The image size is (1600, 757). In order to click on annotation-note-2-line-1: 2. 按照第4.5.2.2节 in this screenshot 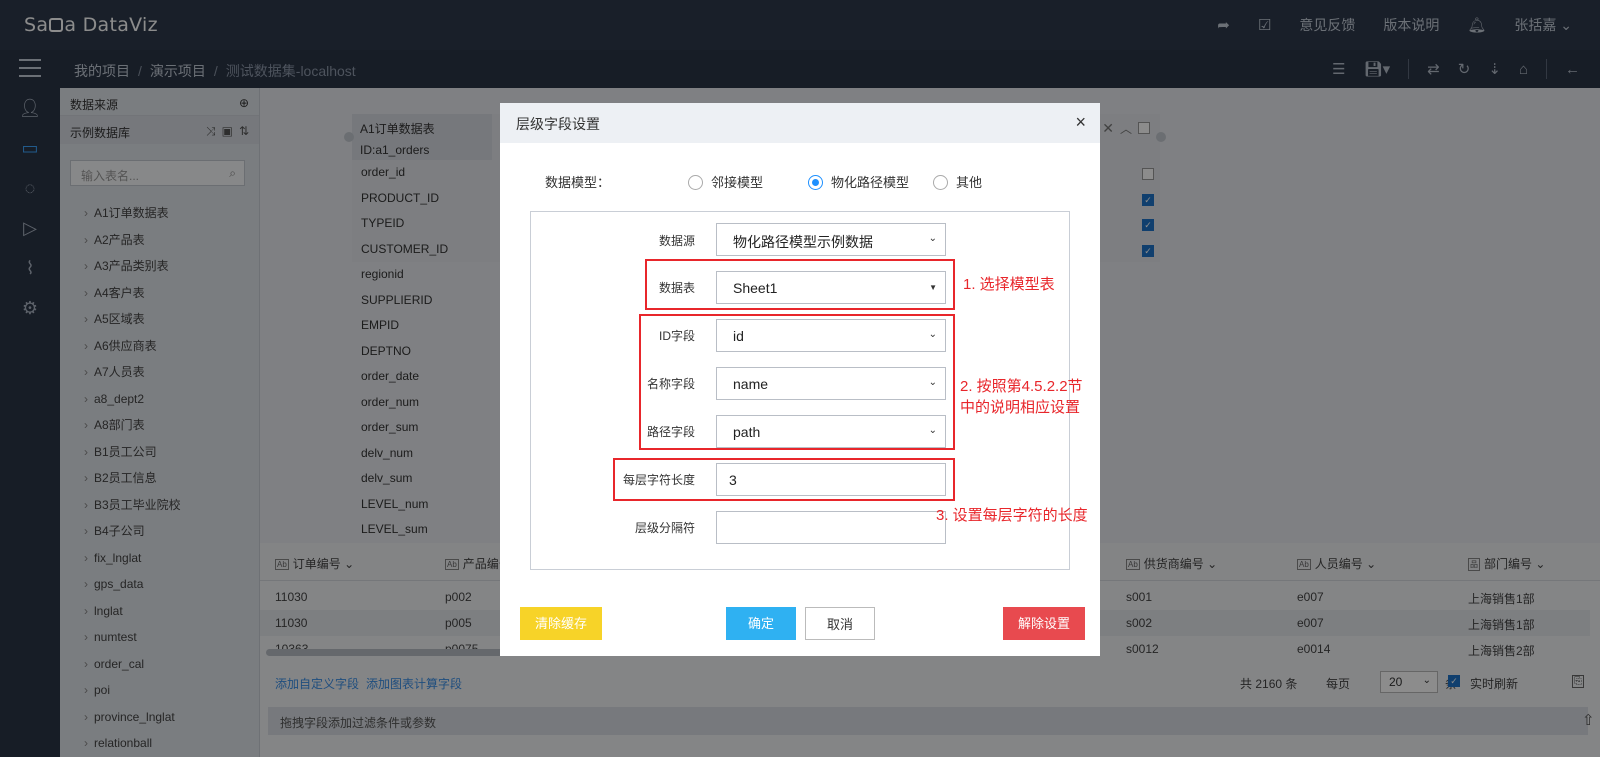, I will do `click(1021, 386)`.